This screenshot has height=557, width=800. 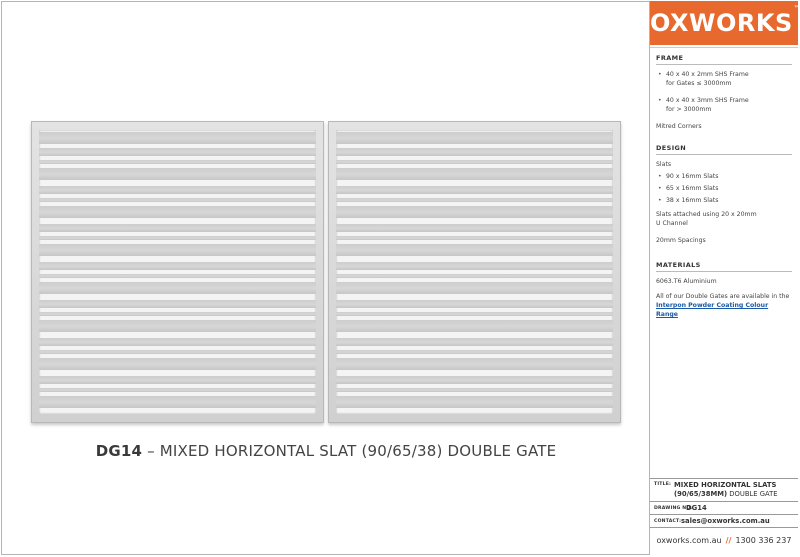 What do you see at coordinates (725, 485) in the screenshot?
I see `title-value-line1: MIXED HORIZONTAL SLATS` at bounding box center [725, 485].